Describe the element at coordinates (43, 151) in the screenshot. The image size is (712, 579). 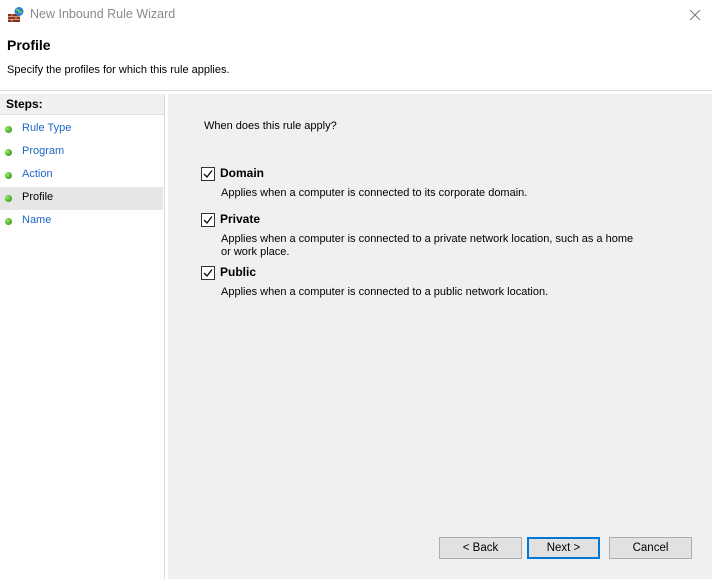
I see `step-label: Program` at that location.